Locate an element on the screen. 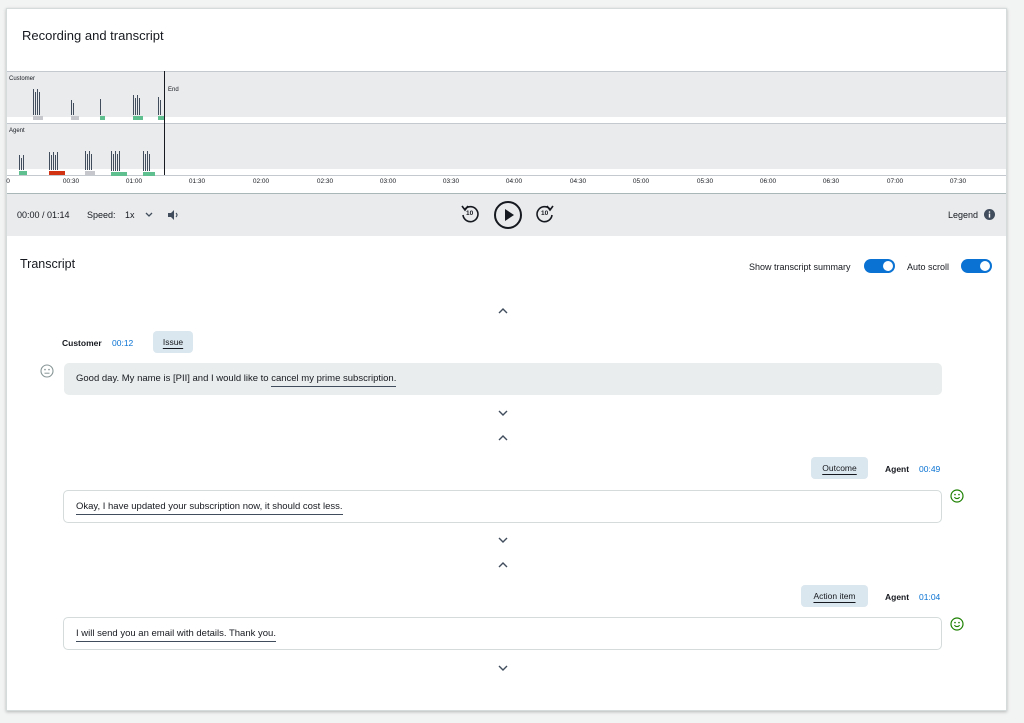  axis-line is located at coordinates (506, 175).